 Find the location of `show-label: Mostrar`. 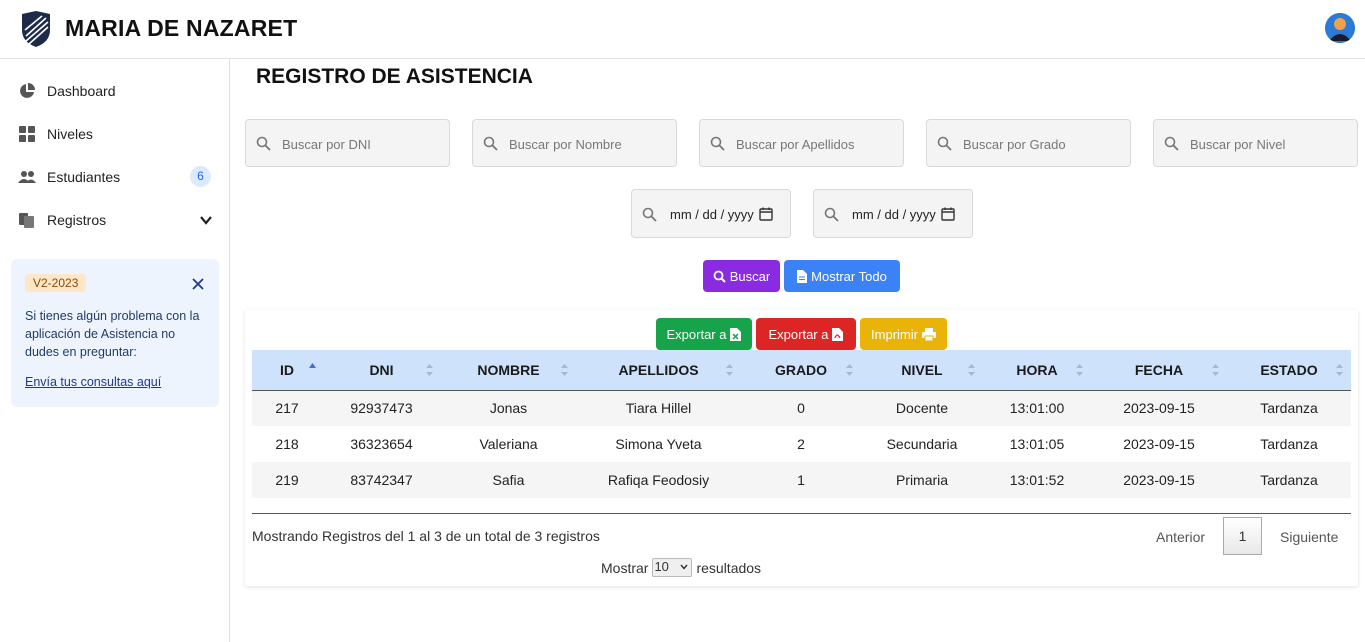

show-label: Mostrar is located at coordinates (625, 567).